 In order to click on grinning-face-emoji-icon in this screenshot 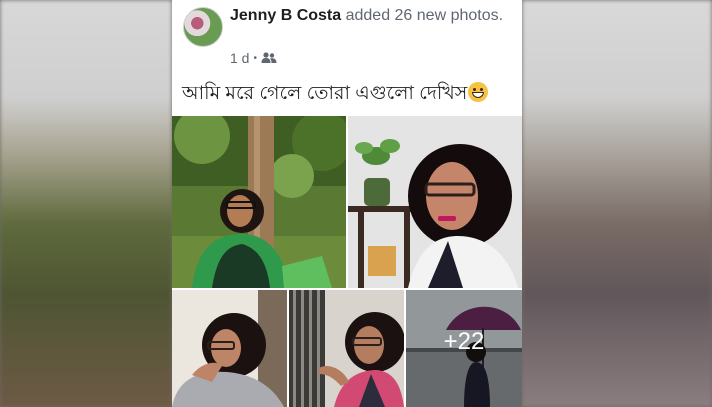, I will do `click(478, 92)`.